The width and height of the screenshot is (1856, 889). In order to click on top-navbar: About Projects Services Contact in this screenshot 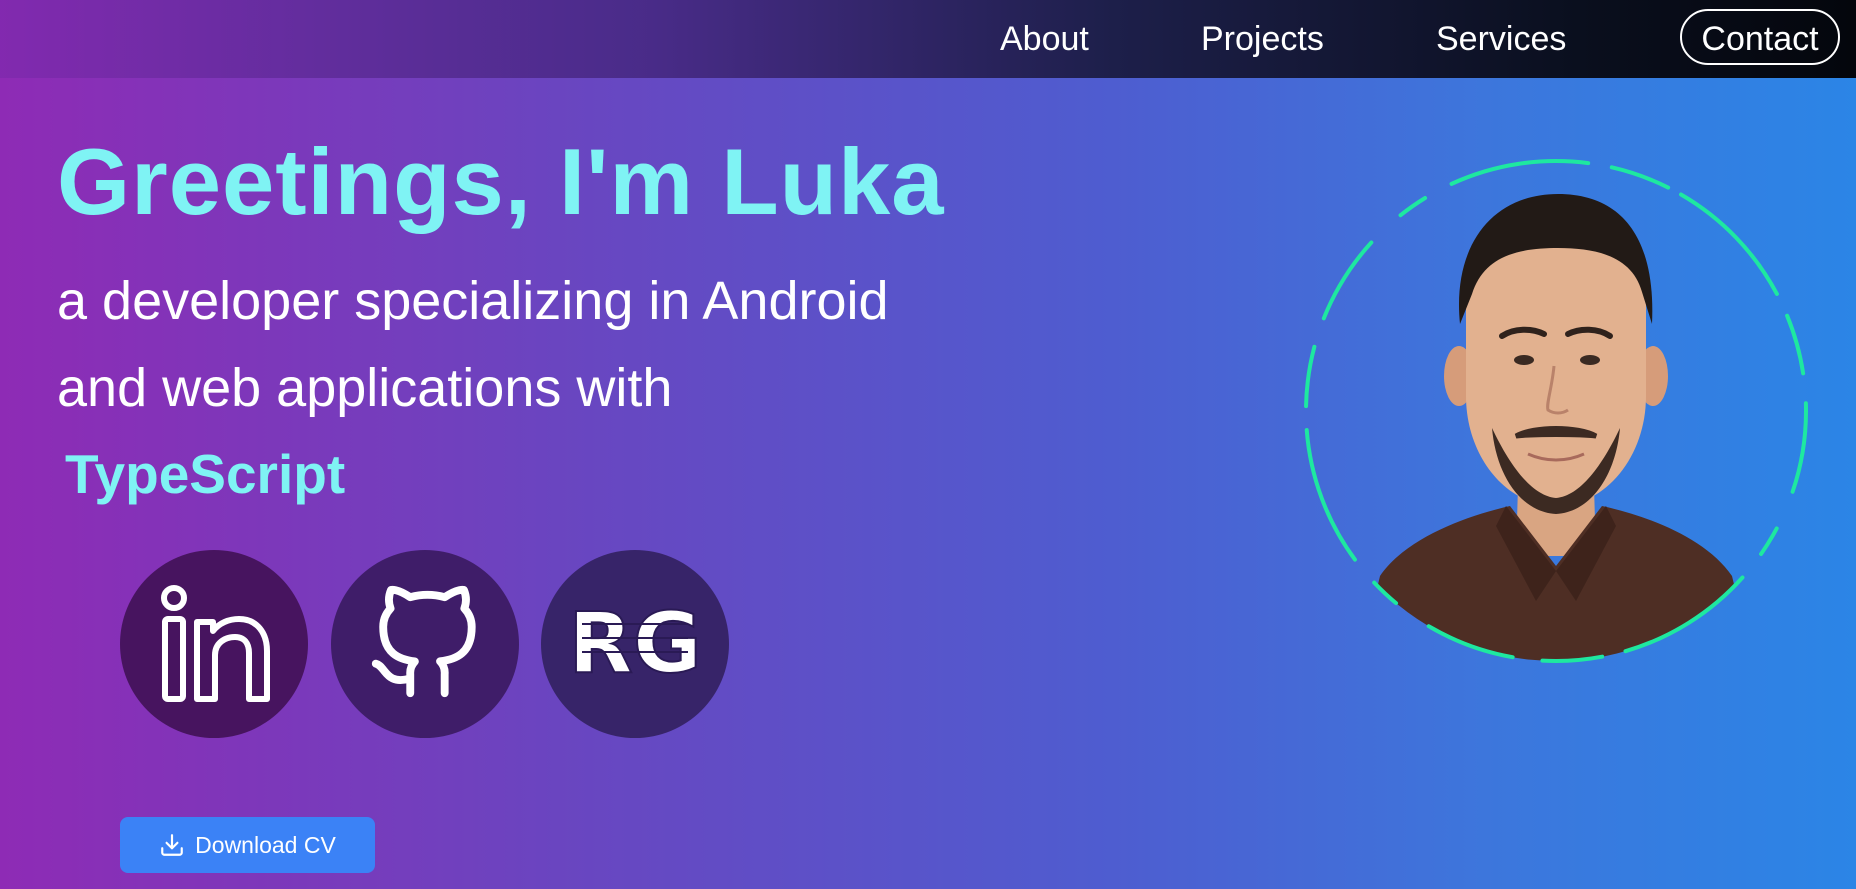, I will do `click(928, 39)`.